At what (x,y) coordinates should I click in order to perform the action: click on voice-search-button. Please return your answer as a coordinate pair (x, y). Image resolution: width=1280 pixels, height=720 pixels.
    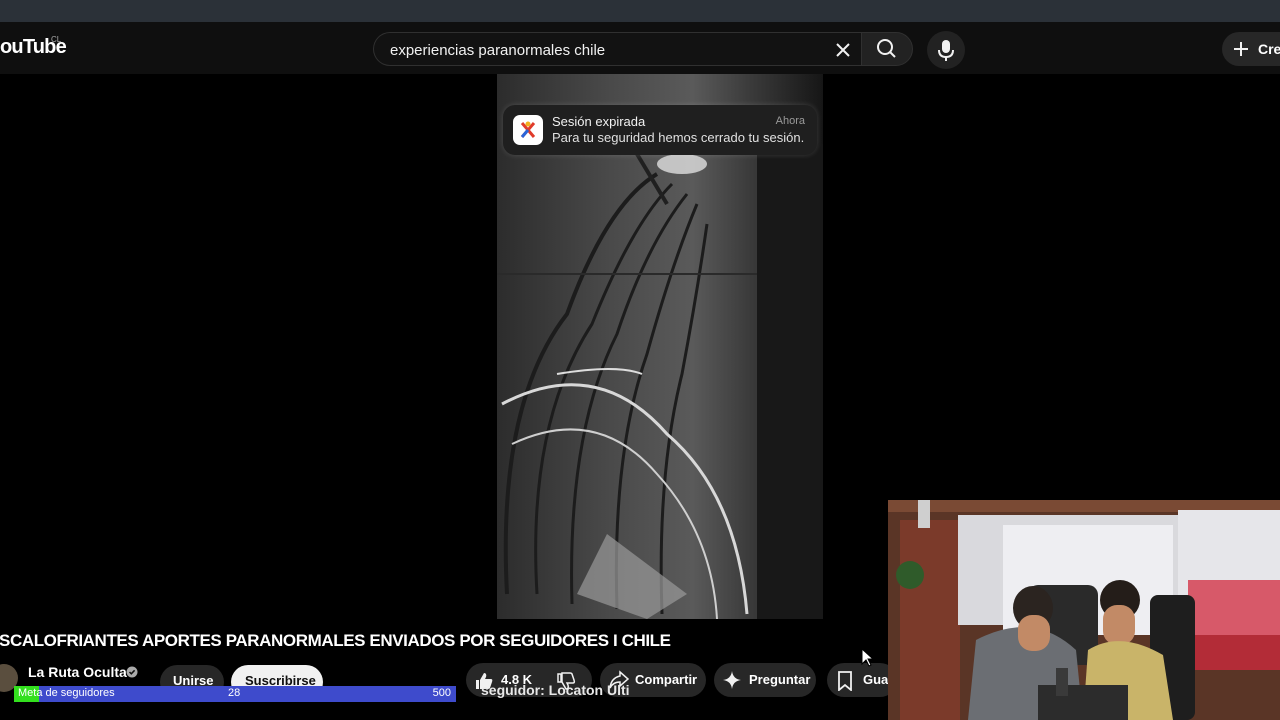
    Looking at the image, I should click on (946, 50).